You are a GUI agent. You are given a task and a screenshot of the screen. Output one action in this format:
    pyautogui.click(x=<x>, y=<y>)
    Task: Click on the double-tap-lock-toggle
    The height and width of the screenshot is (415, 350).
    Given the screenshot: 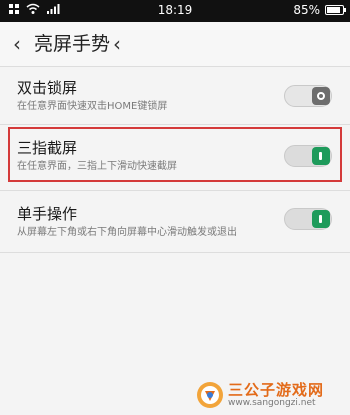 What is the action you would take?
    pyautogui.click(x=308, y=96)
    